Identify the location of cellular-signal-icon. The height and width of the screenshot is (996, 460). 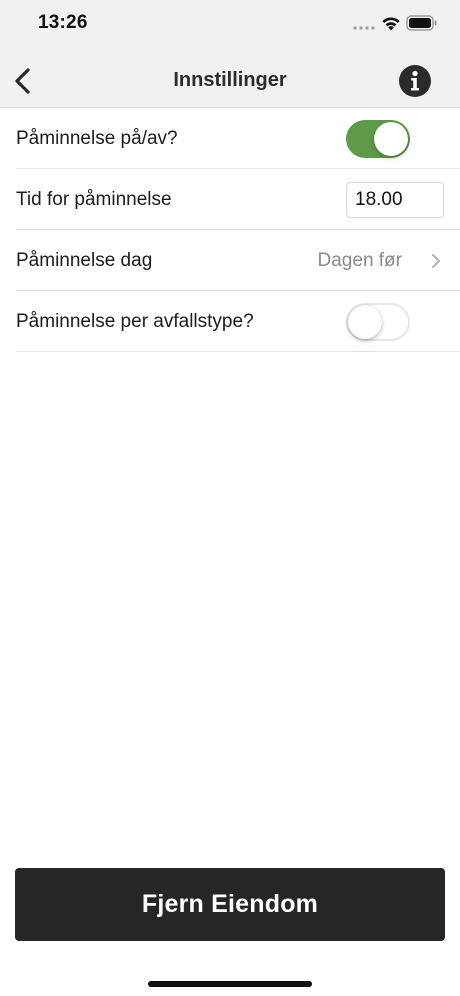
(364, 28).